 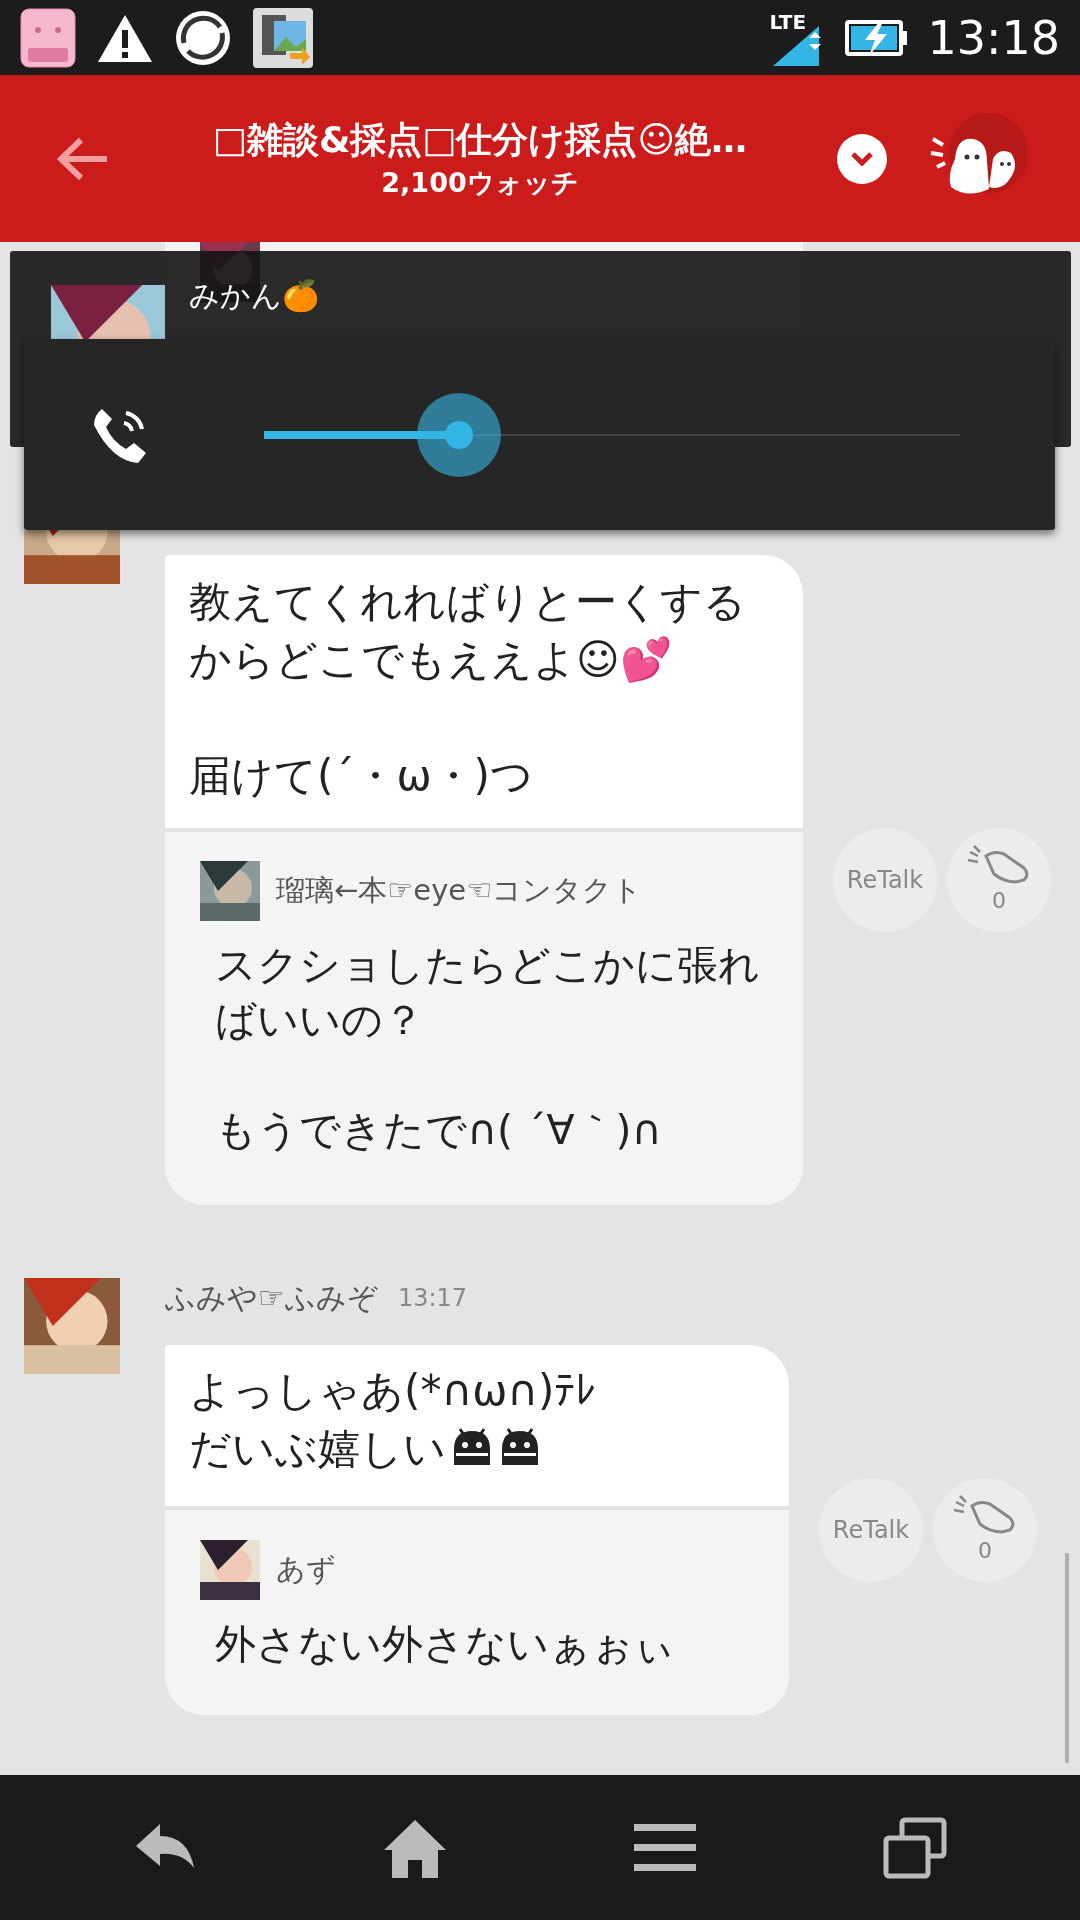 What do you see at coordinates (432, 1298) in the screenshot?
I see `message-time: 13:17` at bounding box center [432, 1298].